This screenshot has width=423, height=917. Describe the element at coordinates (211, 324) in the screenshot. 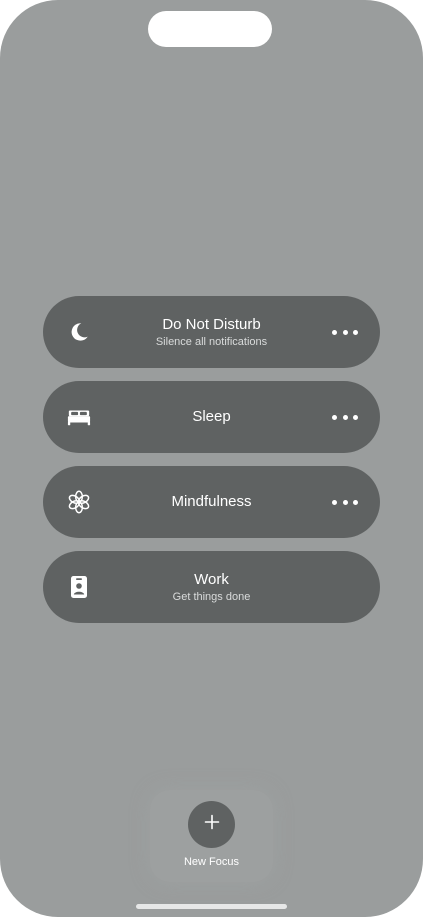

I see `focus-title: Do Not Disturb` at that location.